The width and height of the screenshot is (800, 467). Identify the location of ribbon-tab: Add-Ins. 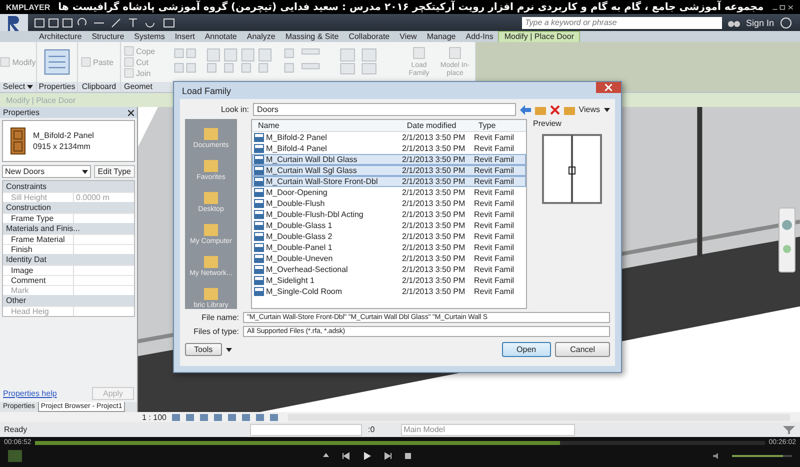
(479, 37).